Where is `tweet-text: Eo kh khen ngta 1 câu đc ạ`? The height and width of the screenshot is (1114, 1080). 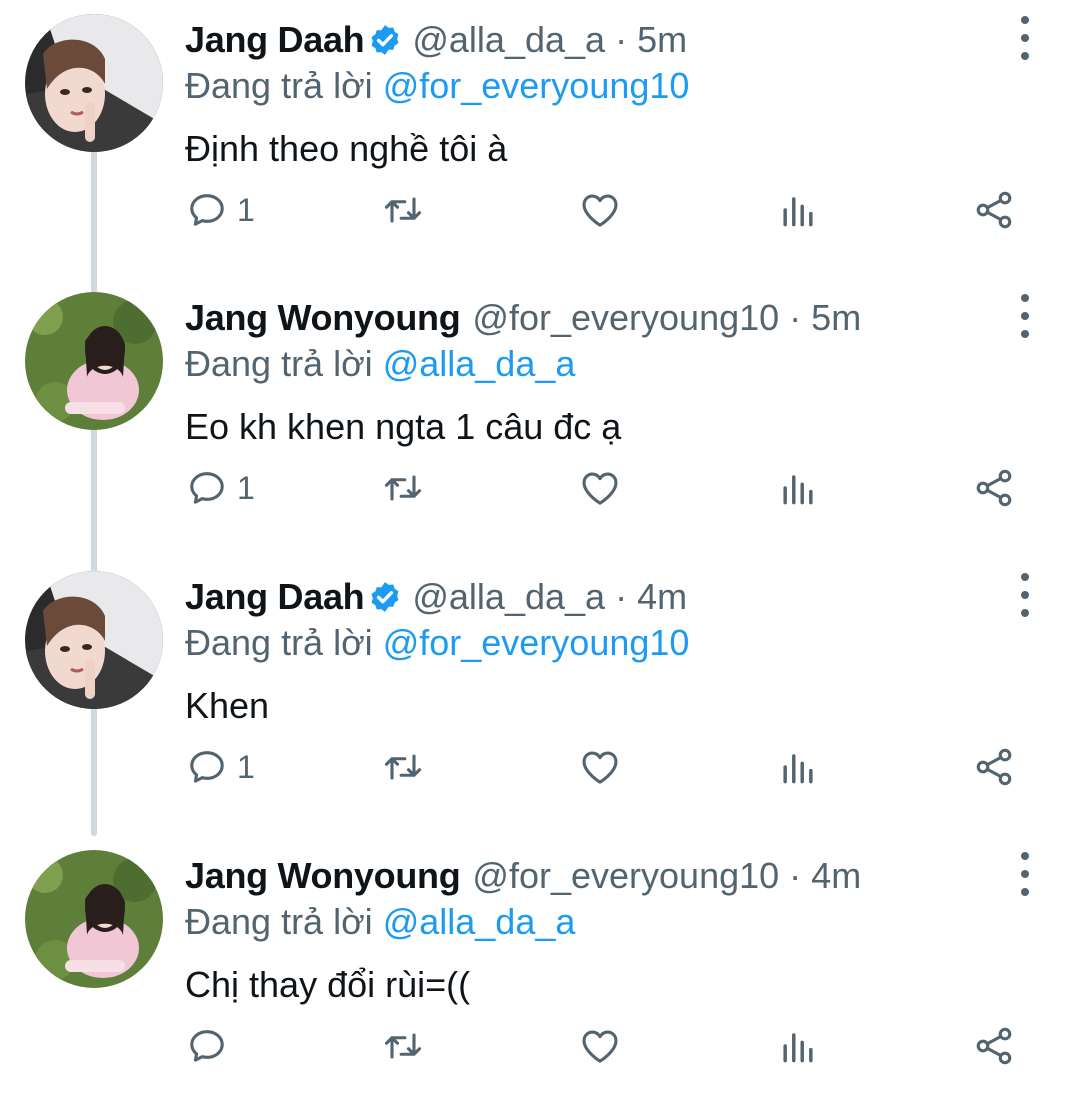
tweet-text: Eo kh khen ngta 1 câu đc ạ is located at coordinates (403, 426).